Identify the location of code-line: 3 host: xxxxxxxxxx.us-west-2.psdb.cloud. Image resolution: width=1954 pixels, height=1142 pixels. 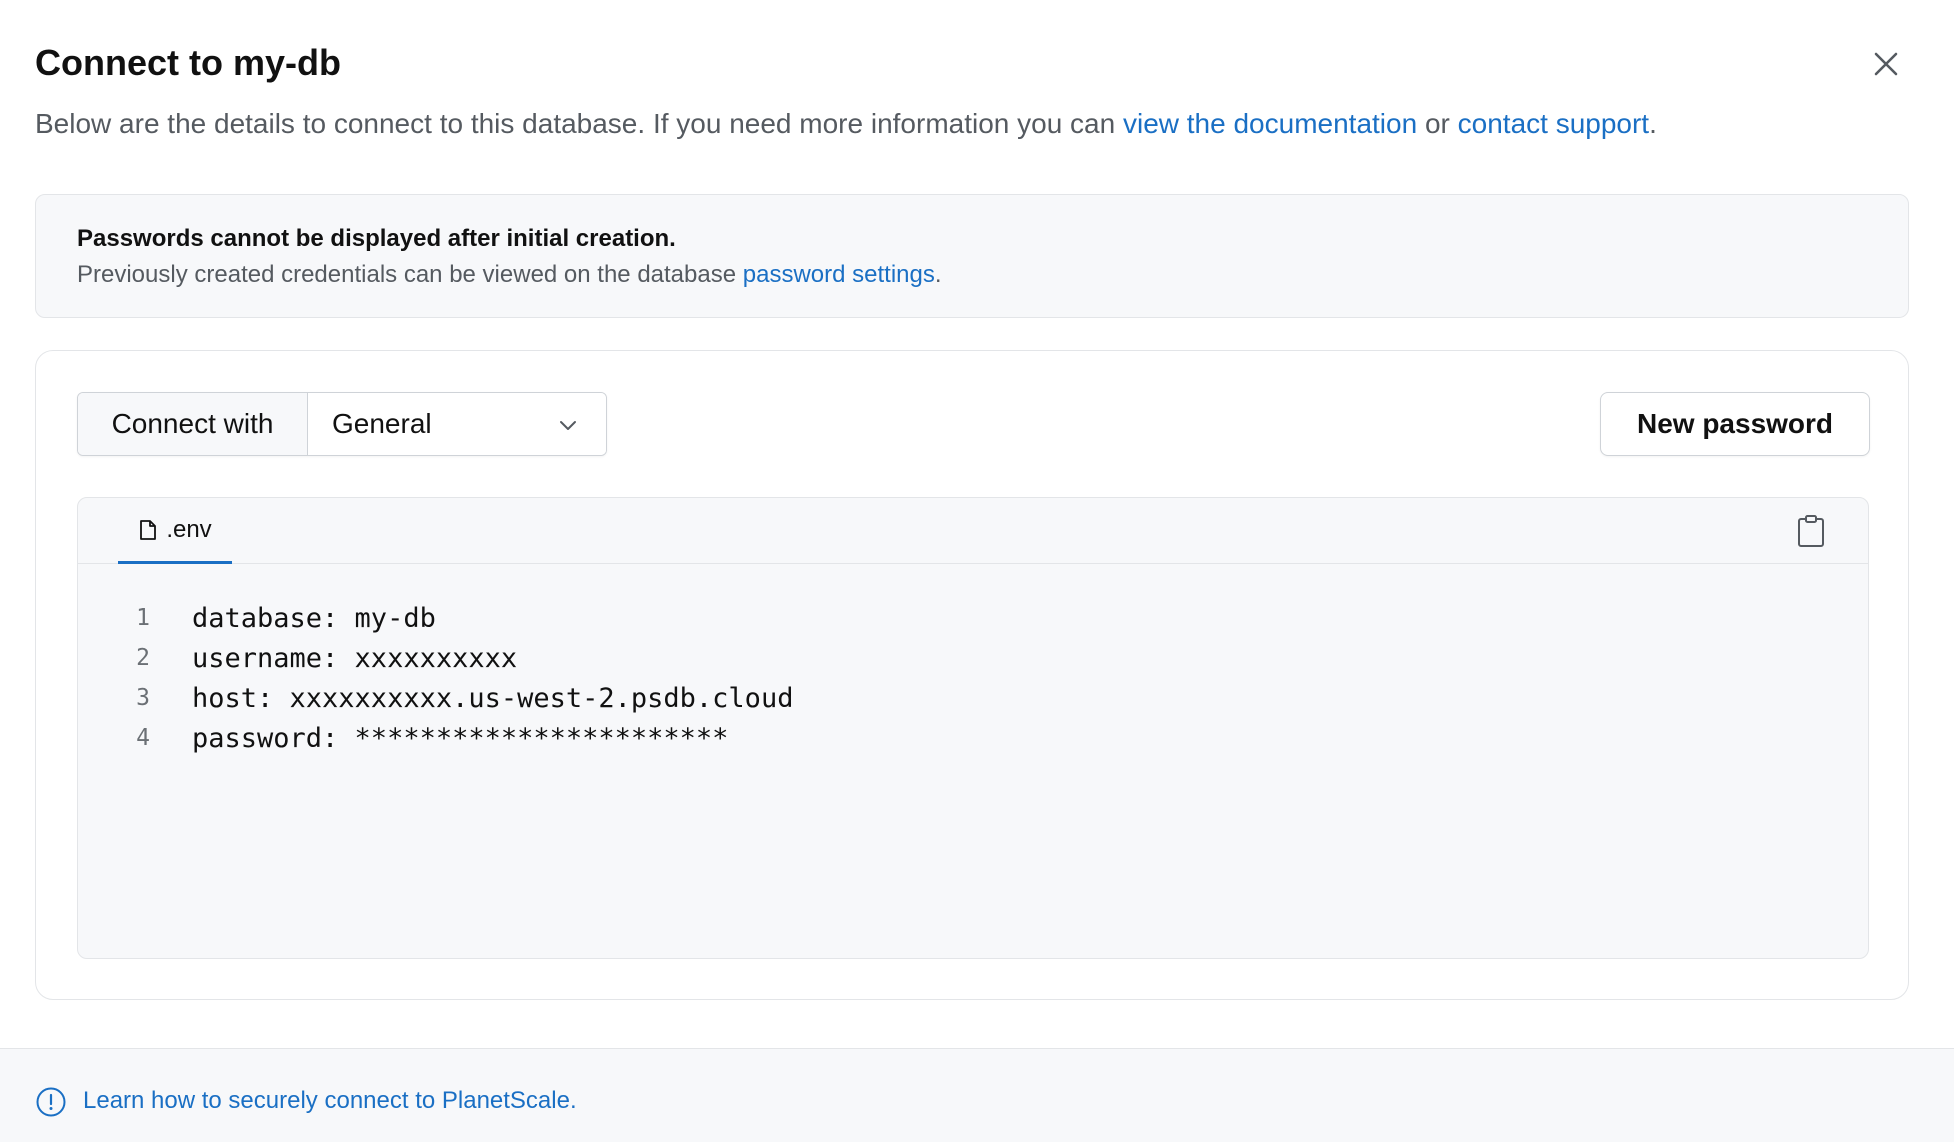
(973, 698).